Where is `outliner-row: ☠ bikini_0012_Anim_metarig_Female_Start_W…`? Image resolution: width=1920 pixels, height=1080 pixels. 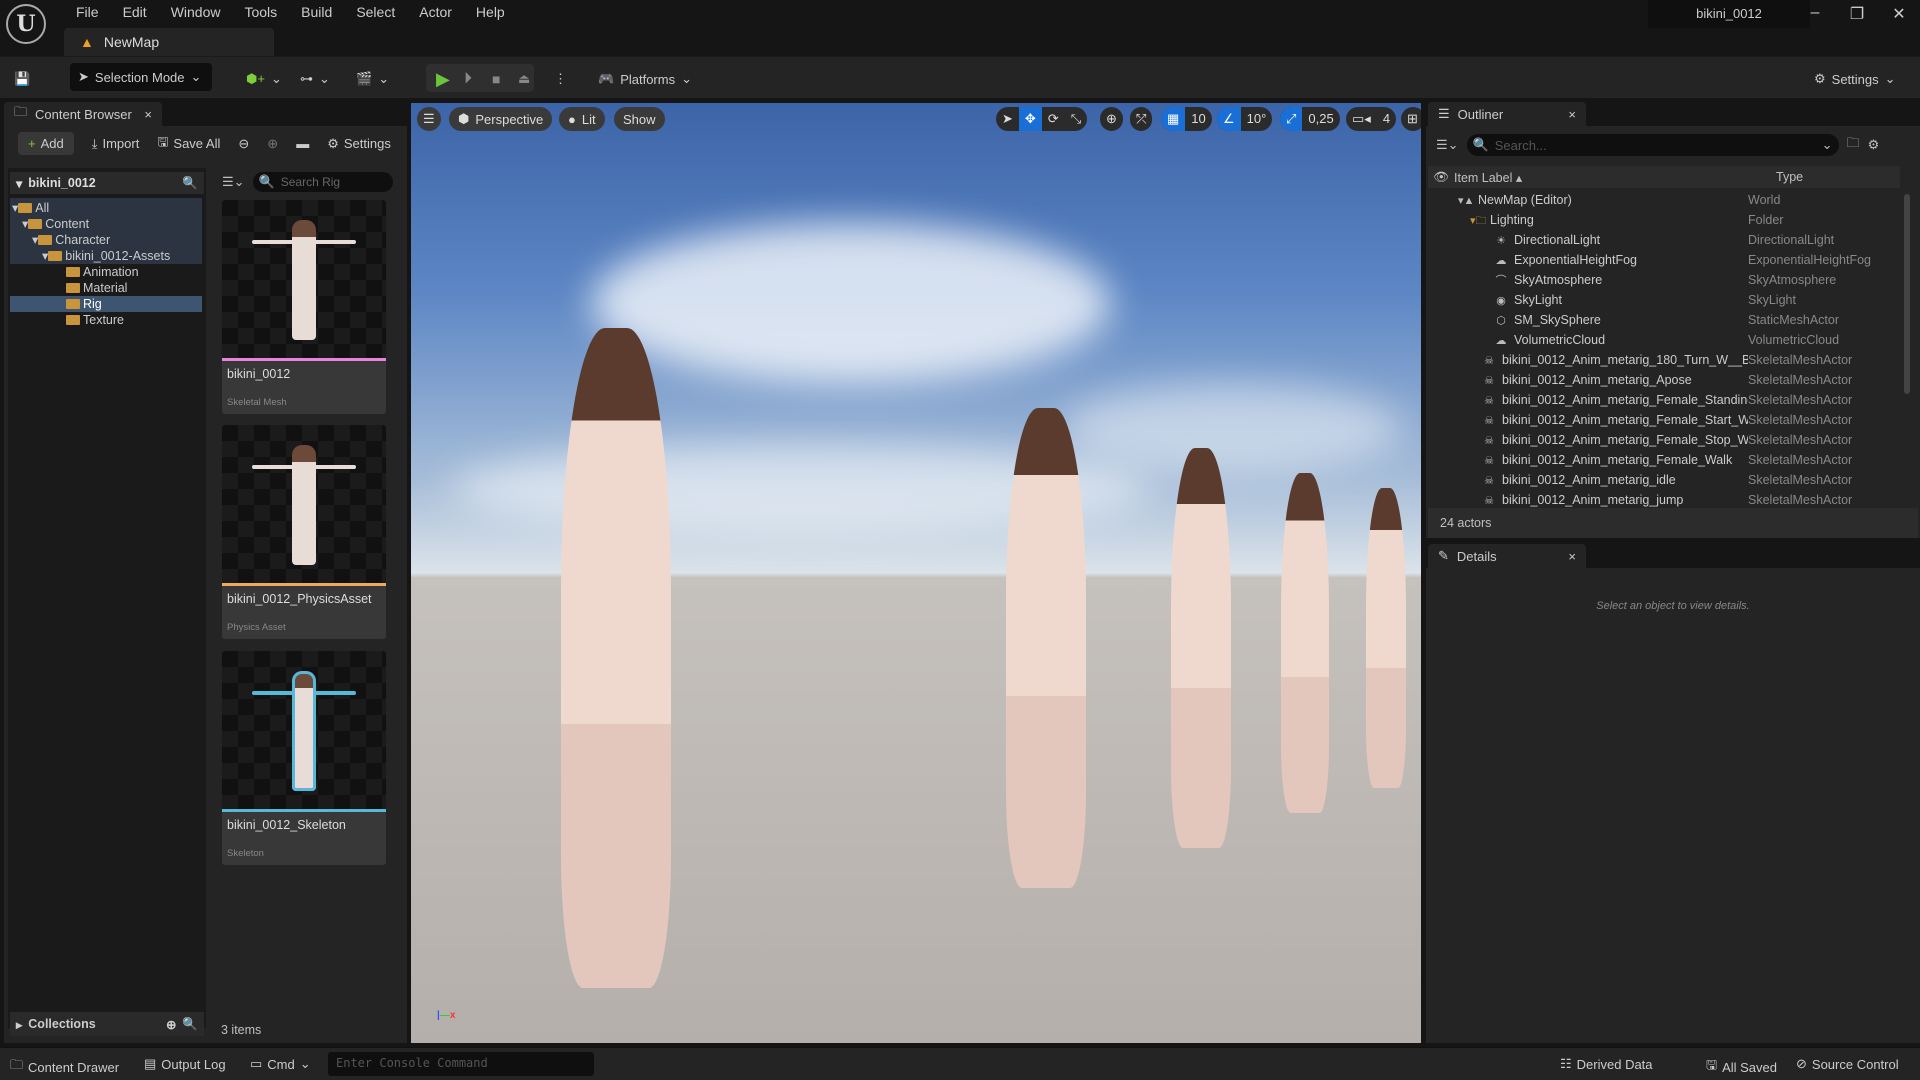 outliner-row: ☠ bikini_0012_Anim_metarig_Female_Start_W… is located at coordinates (1664, 420).